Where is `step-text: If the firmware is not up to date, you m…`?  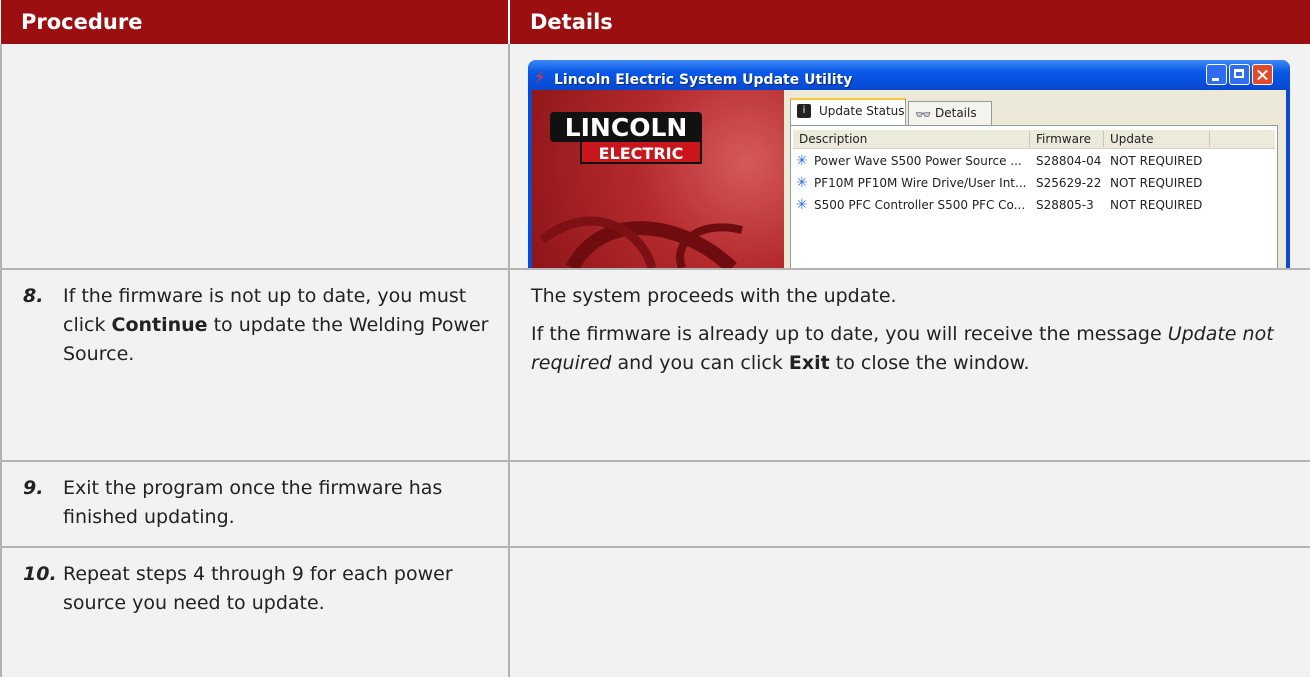 step-text: If the firmware is not up to date, you m… is located at coordinates (278, 325).